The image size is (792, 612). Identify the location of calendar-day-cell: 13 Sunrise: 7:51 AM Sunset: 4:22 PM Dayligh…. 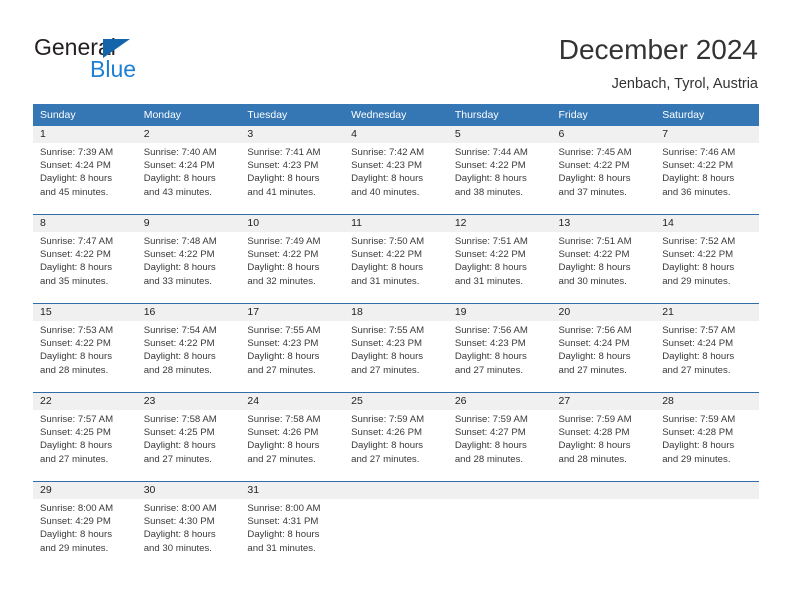
(603, 259).